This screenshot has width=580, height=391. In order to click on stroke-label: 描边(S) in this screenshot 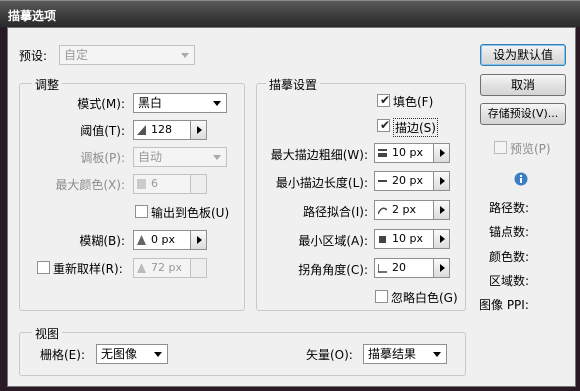, I will do `click(415, 127)`.